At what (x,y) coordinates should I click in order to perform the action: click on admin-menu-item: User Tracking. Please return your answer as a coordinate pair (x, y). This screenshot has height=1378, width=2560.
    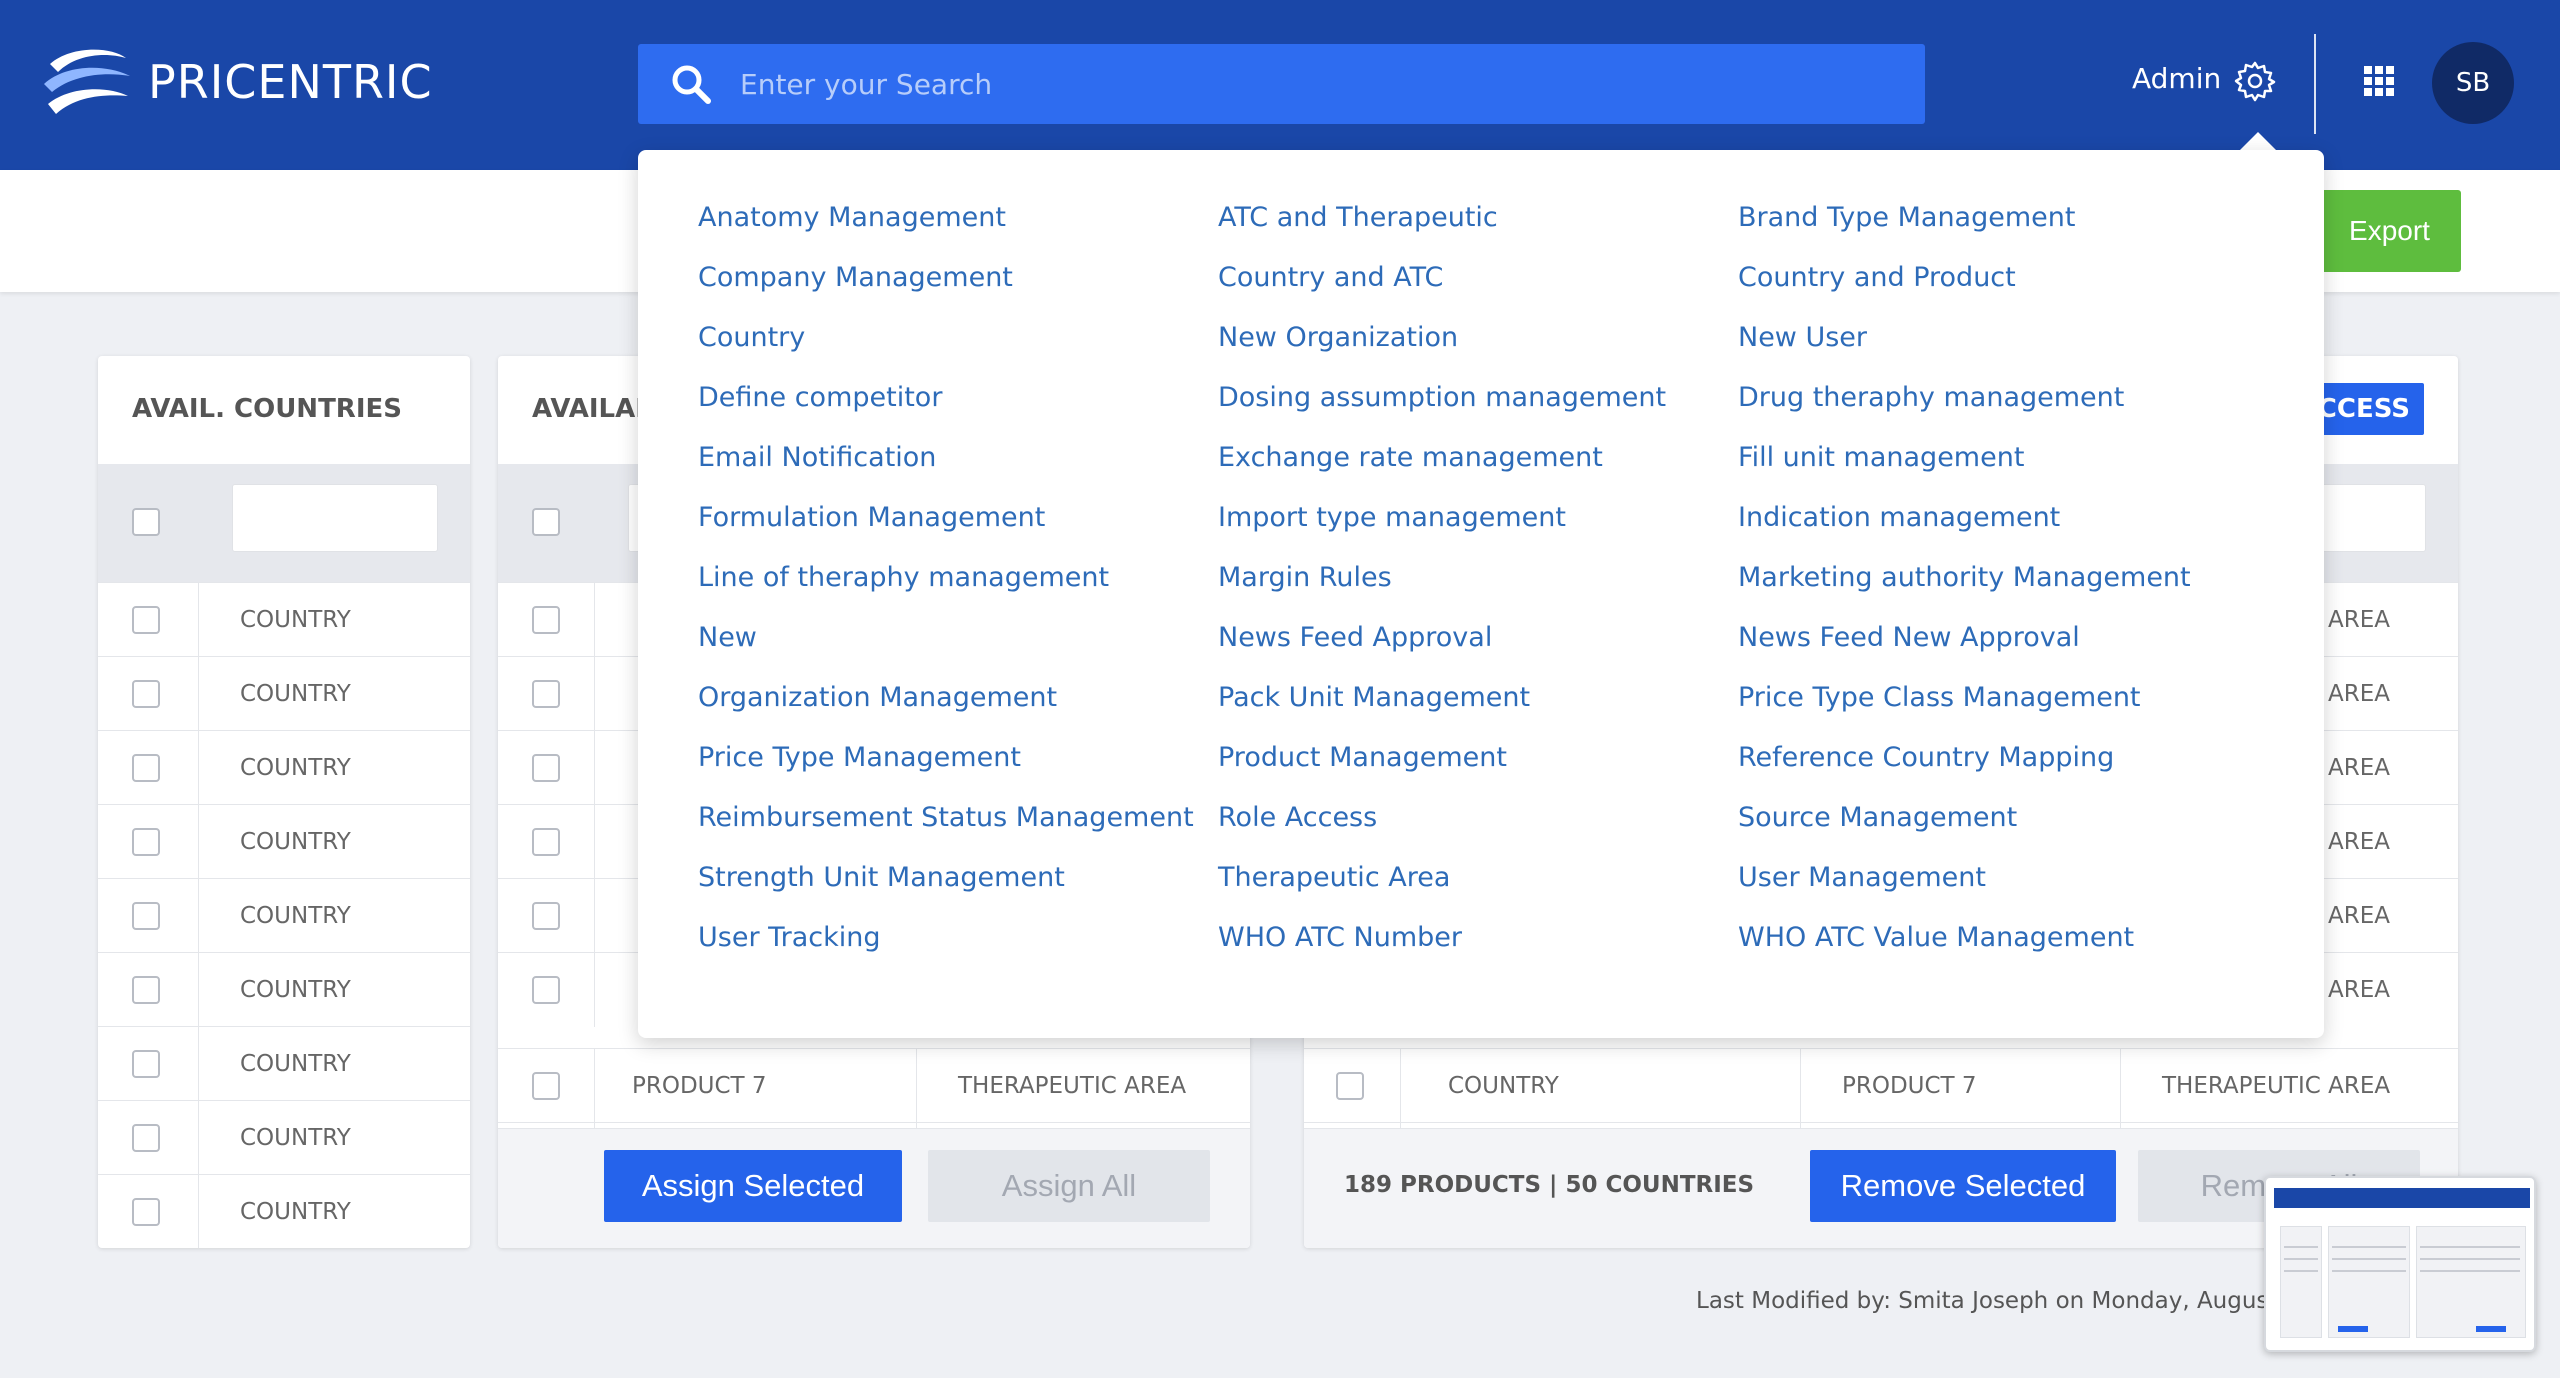
    Looking at the image, I should click on (789, 937).